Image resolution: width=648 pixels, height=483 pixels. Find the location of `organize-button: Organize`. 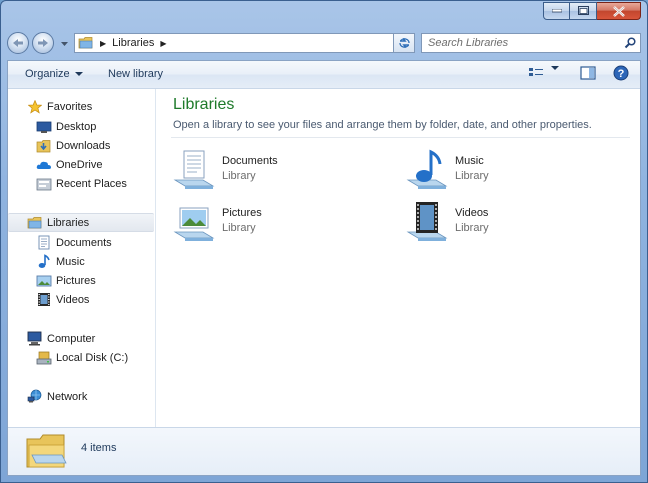

organize-button: Organize is located at coordinates (54, 74).